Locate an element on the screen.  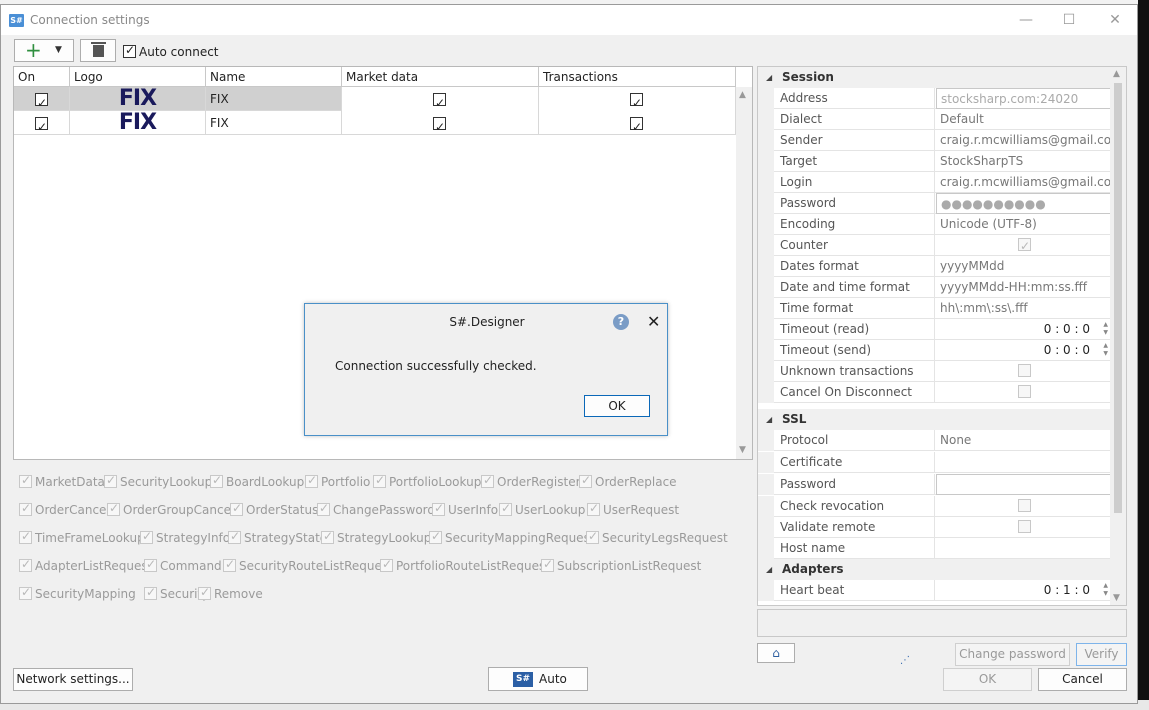
capability-item: PortfolioRouteListRequest is located at coordinates (465, 565).